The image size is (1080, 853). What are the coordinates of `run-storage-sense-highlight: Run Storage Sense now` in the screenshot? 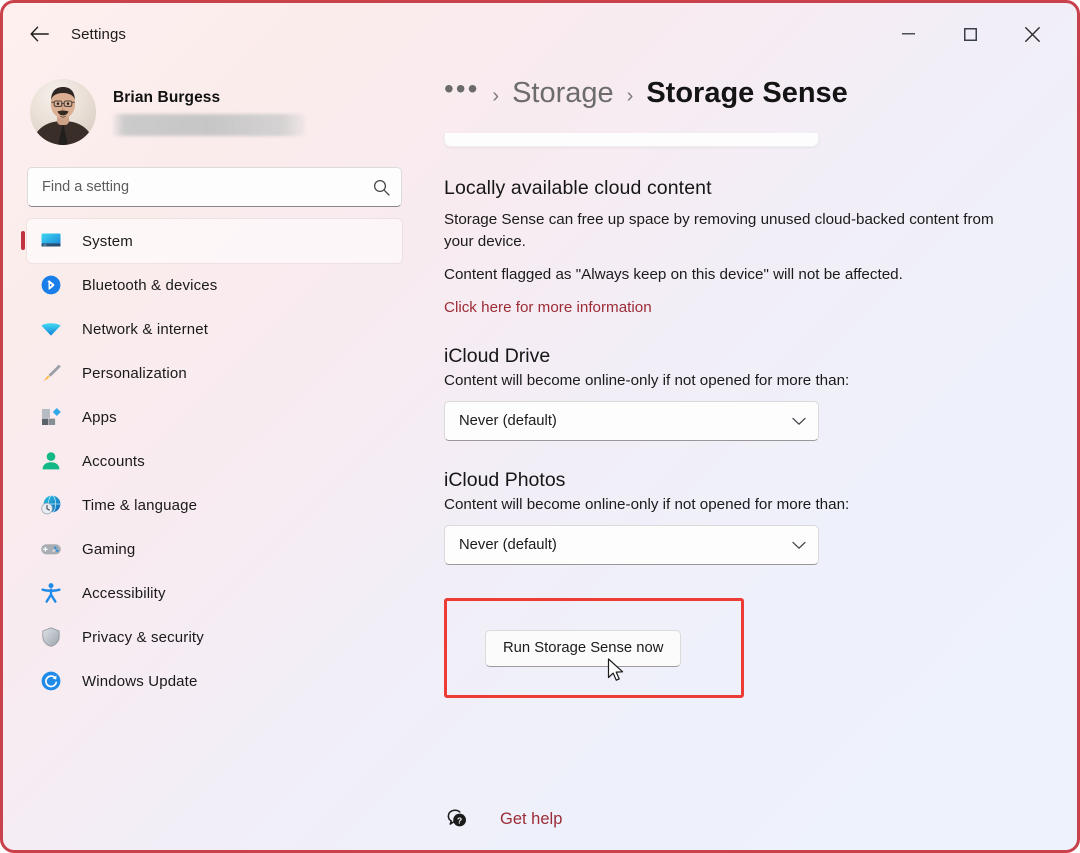 It's located at (594, 648).